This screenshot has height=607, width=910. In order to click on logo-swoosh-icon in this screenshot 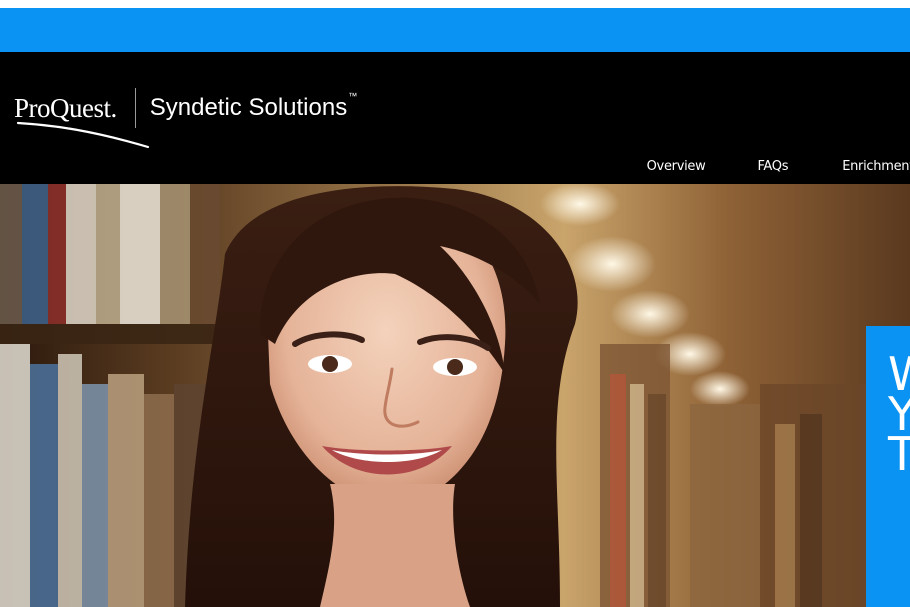, I will do `click(83, 134)`.